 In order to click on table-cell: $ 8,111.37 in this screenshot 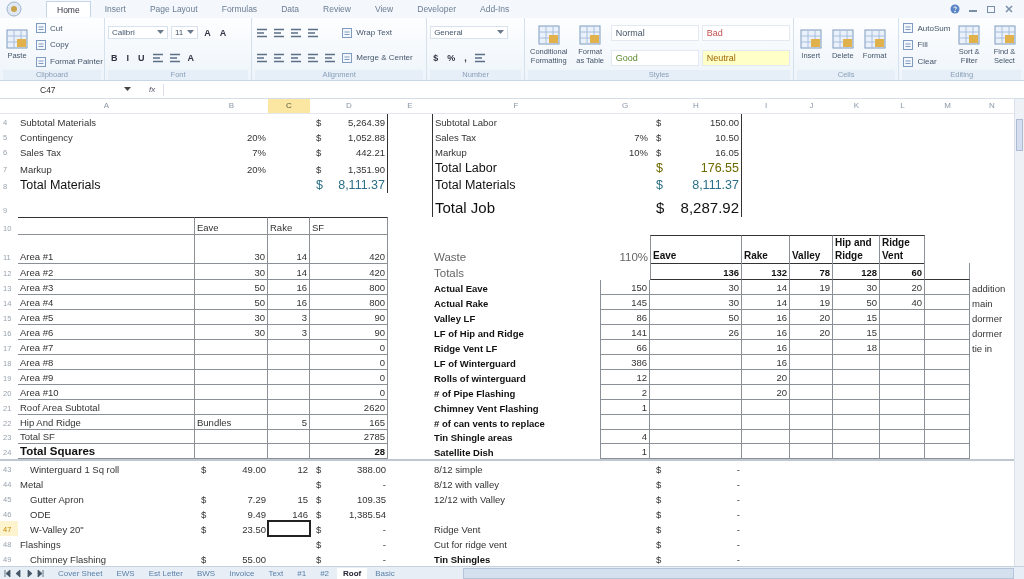, I will do `click(696, 184)`.